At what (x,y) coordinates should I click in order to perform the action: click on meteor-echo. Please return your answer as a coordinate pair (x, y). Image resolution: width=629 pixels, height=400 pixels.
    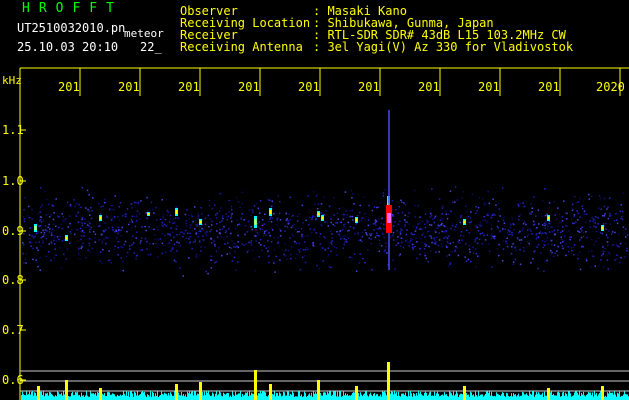
    Looking at the image, I should click on (66, 238).